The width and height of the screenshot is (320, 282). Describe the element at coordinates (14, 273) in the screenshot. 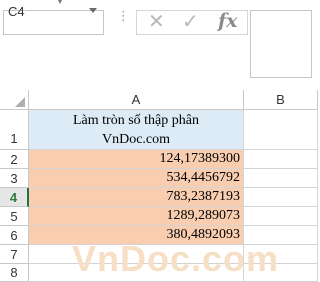

I see `row-header-8: 8` at that location.